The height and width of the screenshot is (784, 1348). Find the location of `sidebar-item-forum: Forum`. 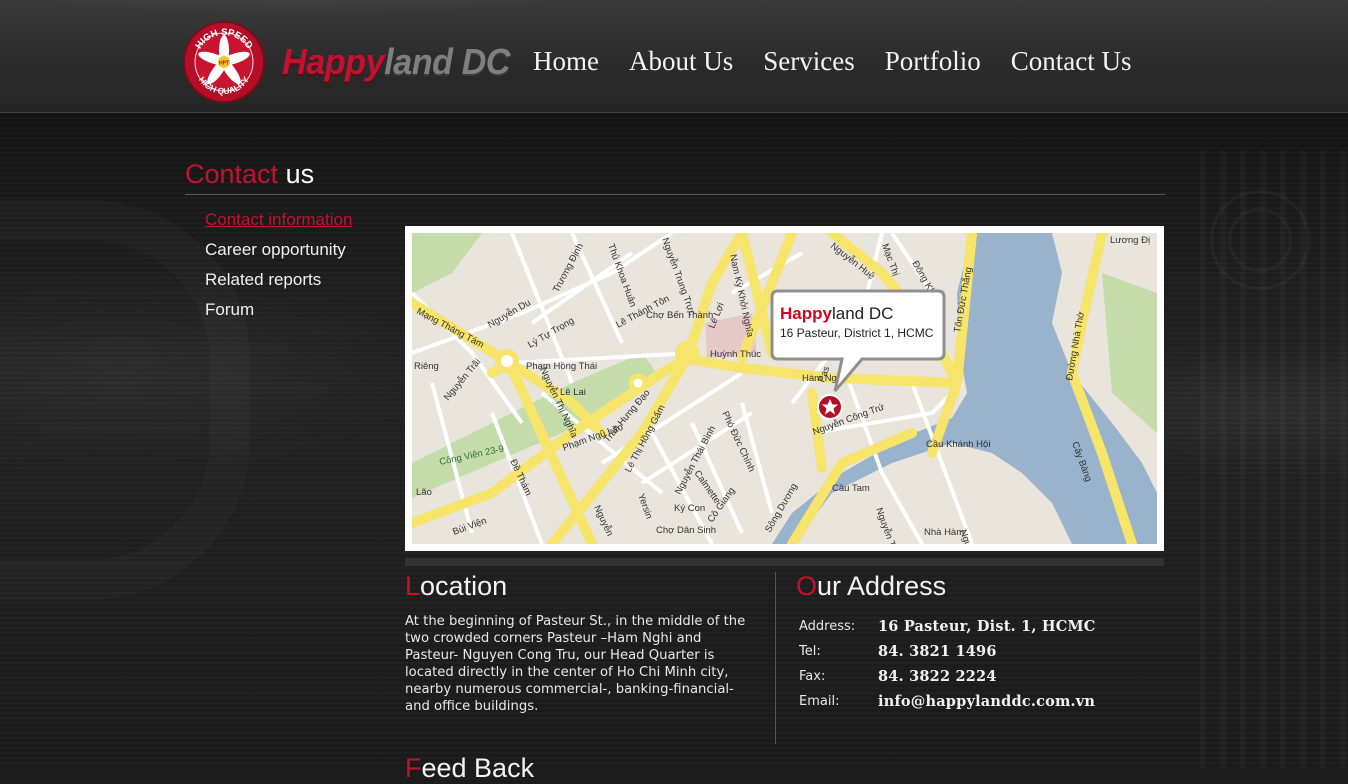

sidebar-item-forum: Forum is located at coordinates (278, 310).